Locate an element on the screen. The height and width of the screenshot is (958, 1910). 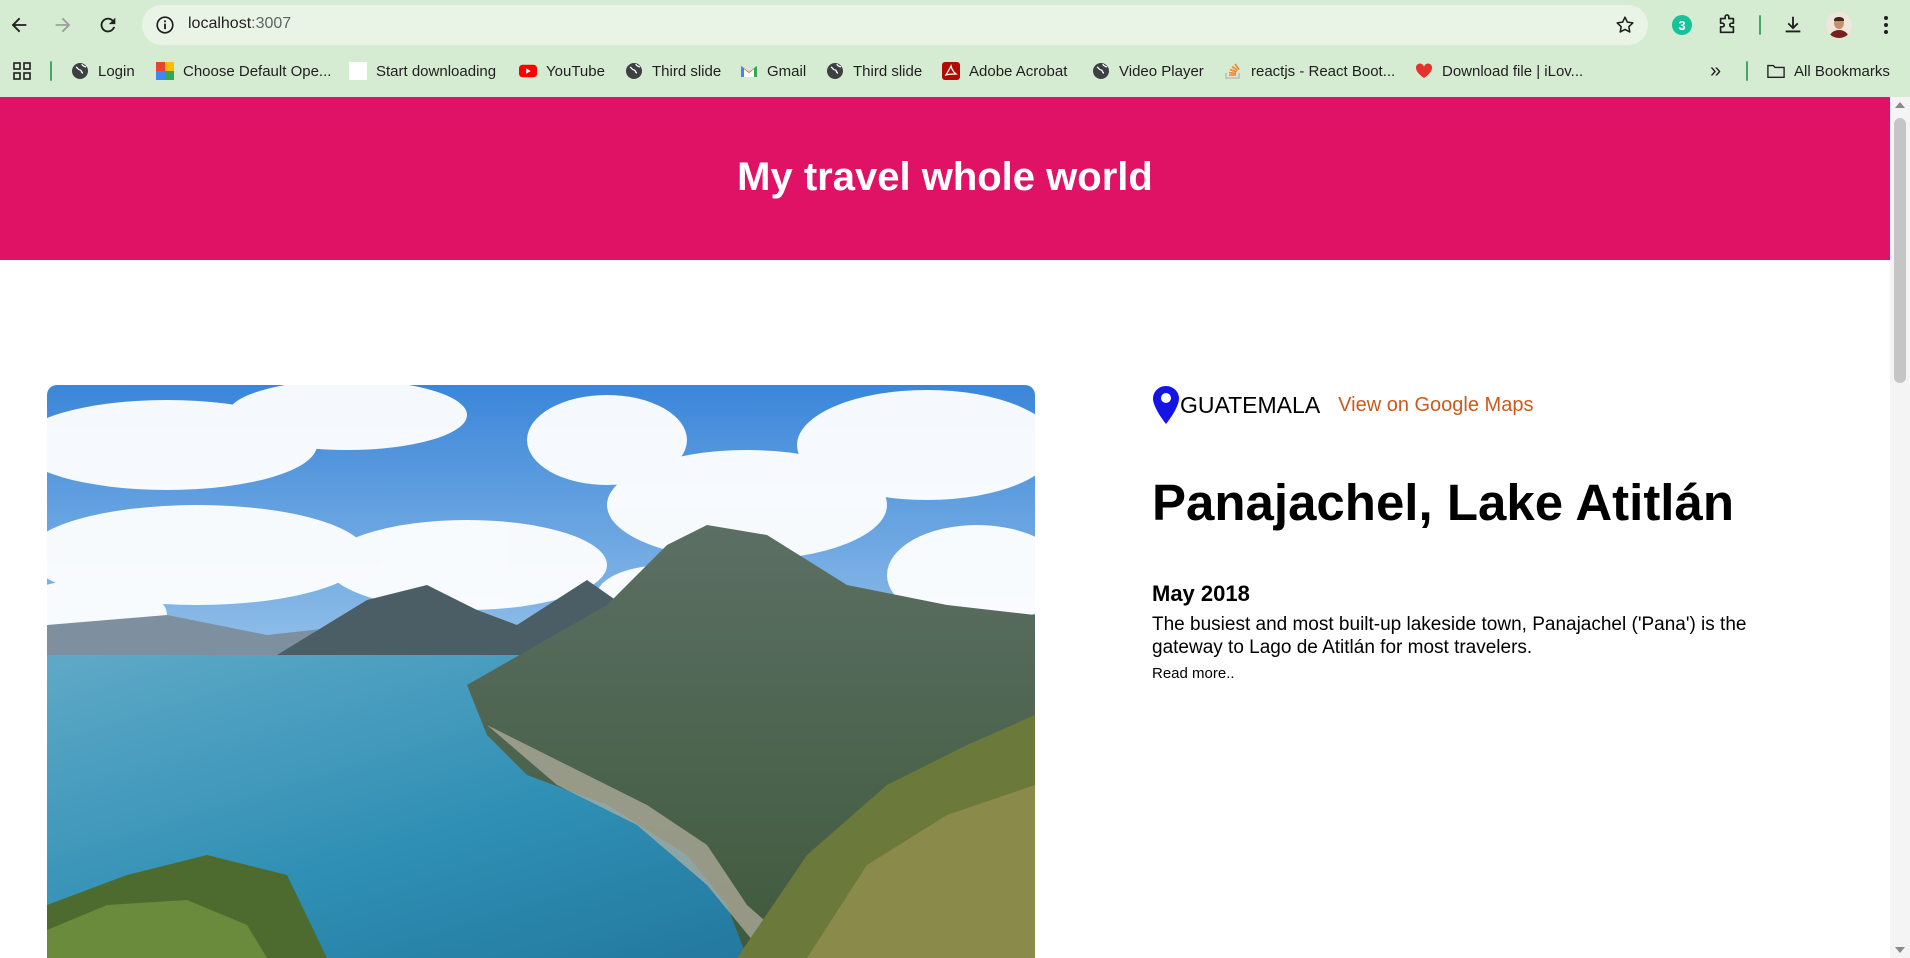
bookmark-label: Adobe Acrobat is located at coordinates (1018, 71).